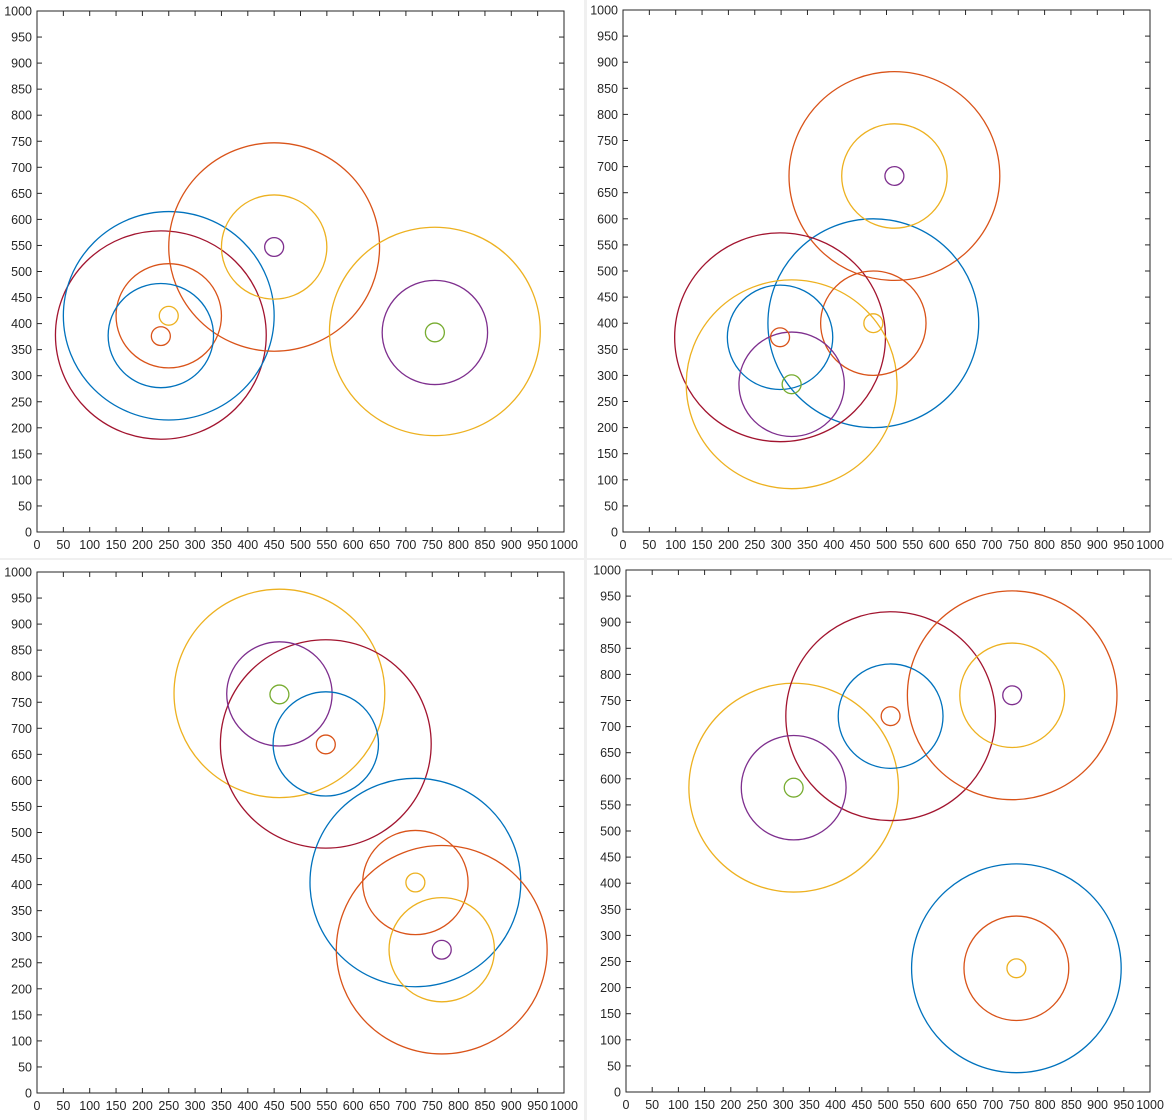 The width and height of the screenshot is (1172, 1120). I want to click on x-tick-label: 400, so click(247, 545).